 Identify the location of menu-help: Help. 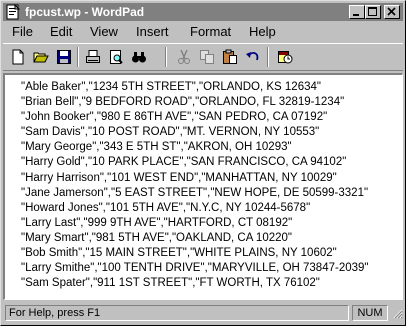
(262, 32).